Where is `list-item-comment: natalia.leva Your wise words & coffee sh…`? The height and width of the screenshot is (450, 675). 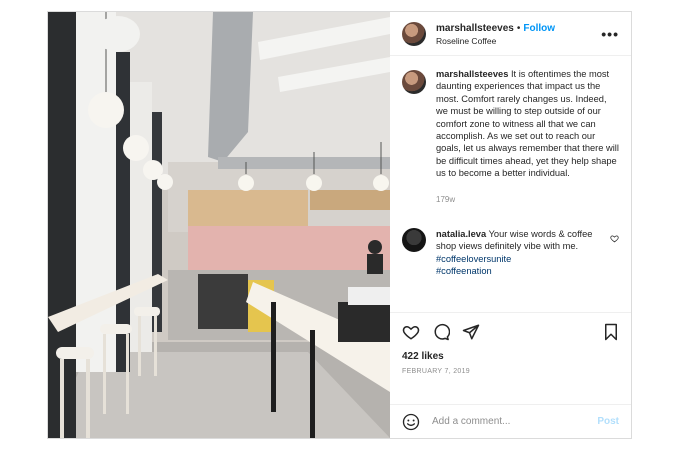
list-item-comment: natalia.leva Your wise words & coffee sh… is located at coordinates (510, 253).